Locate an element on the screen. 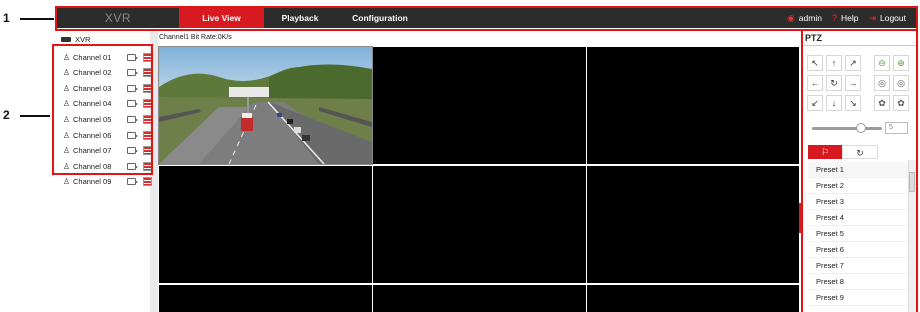 This screenshot has height=312, width=920. ptz-divider is located at coordinates (859, 45).